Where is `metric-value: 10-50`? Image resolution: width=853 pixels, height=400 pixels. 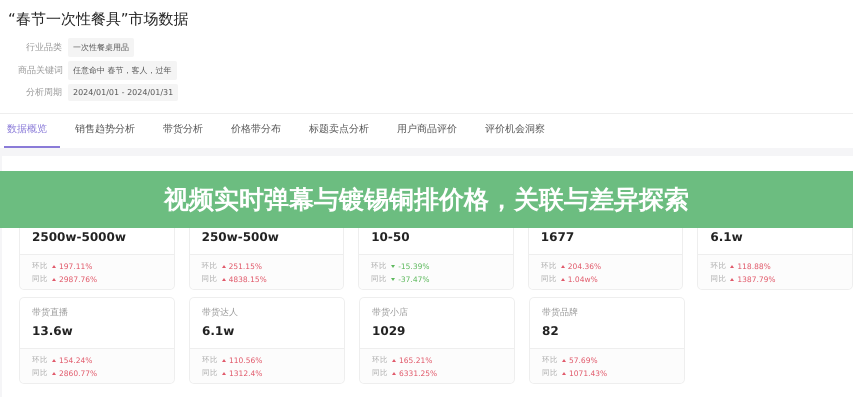 metric-value: 10-50 is located at coordinates (391, 237).